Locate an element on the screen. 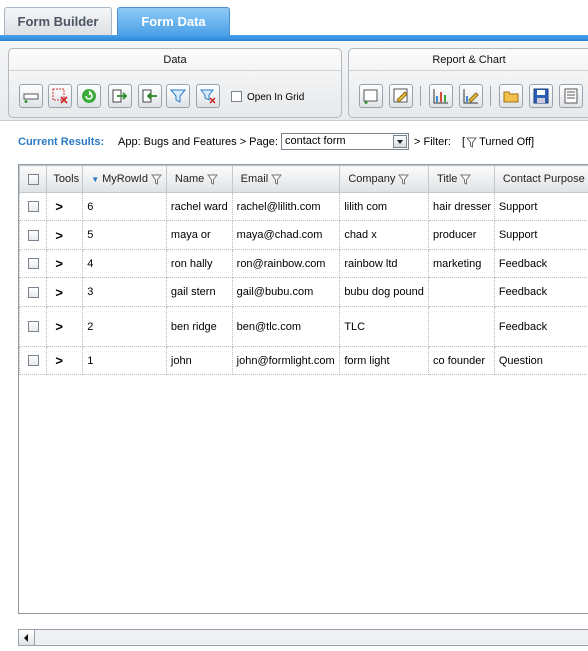  company-cell: TLC is located at coordinates (384, 326).